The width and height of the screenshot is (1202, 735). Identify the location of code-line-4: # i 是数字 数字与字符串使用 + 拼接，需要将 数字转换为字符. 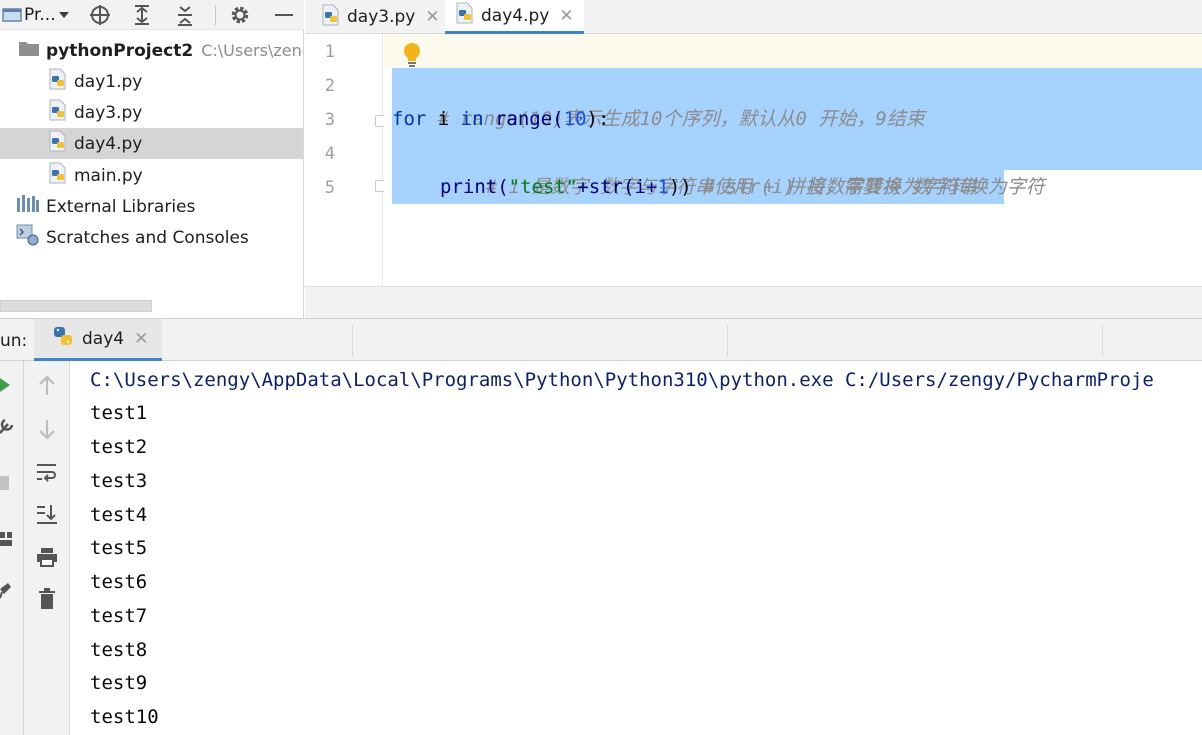
(742, 167).